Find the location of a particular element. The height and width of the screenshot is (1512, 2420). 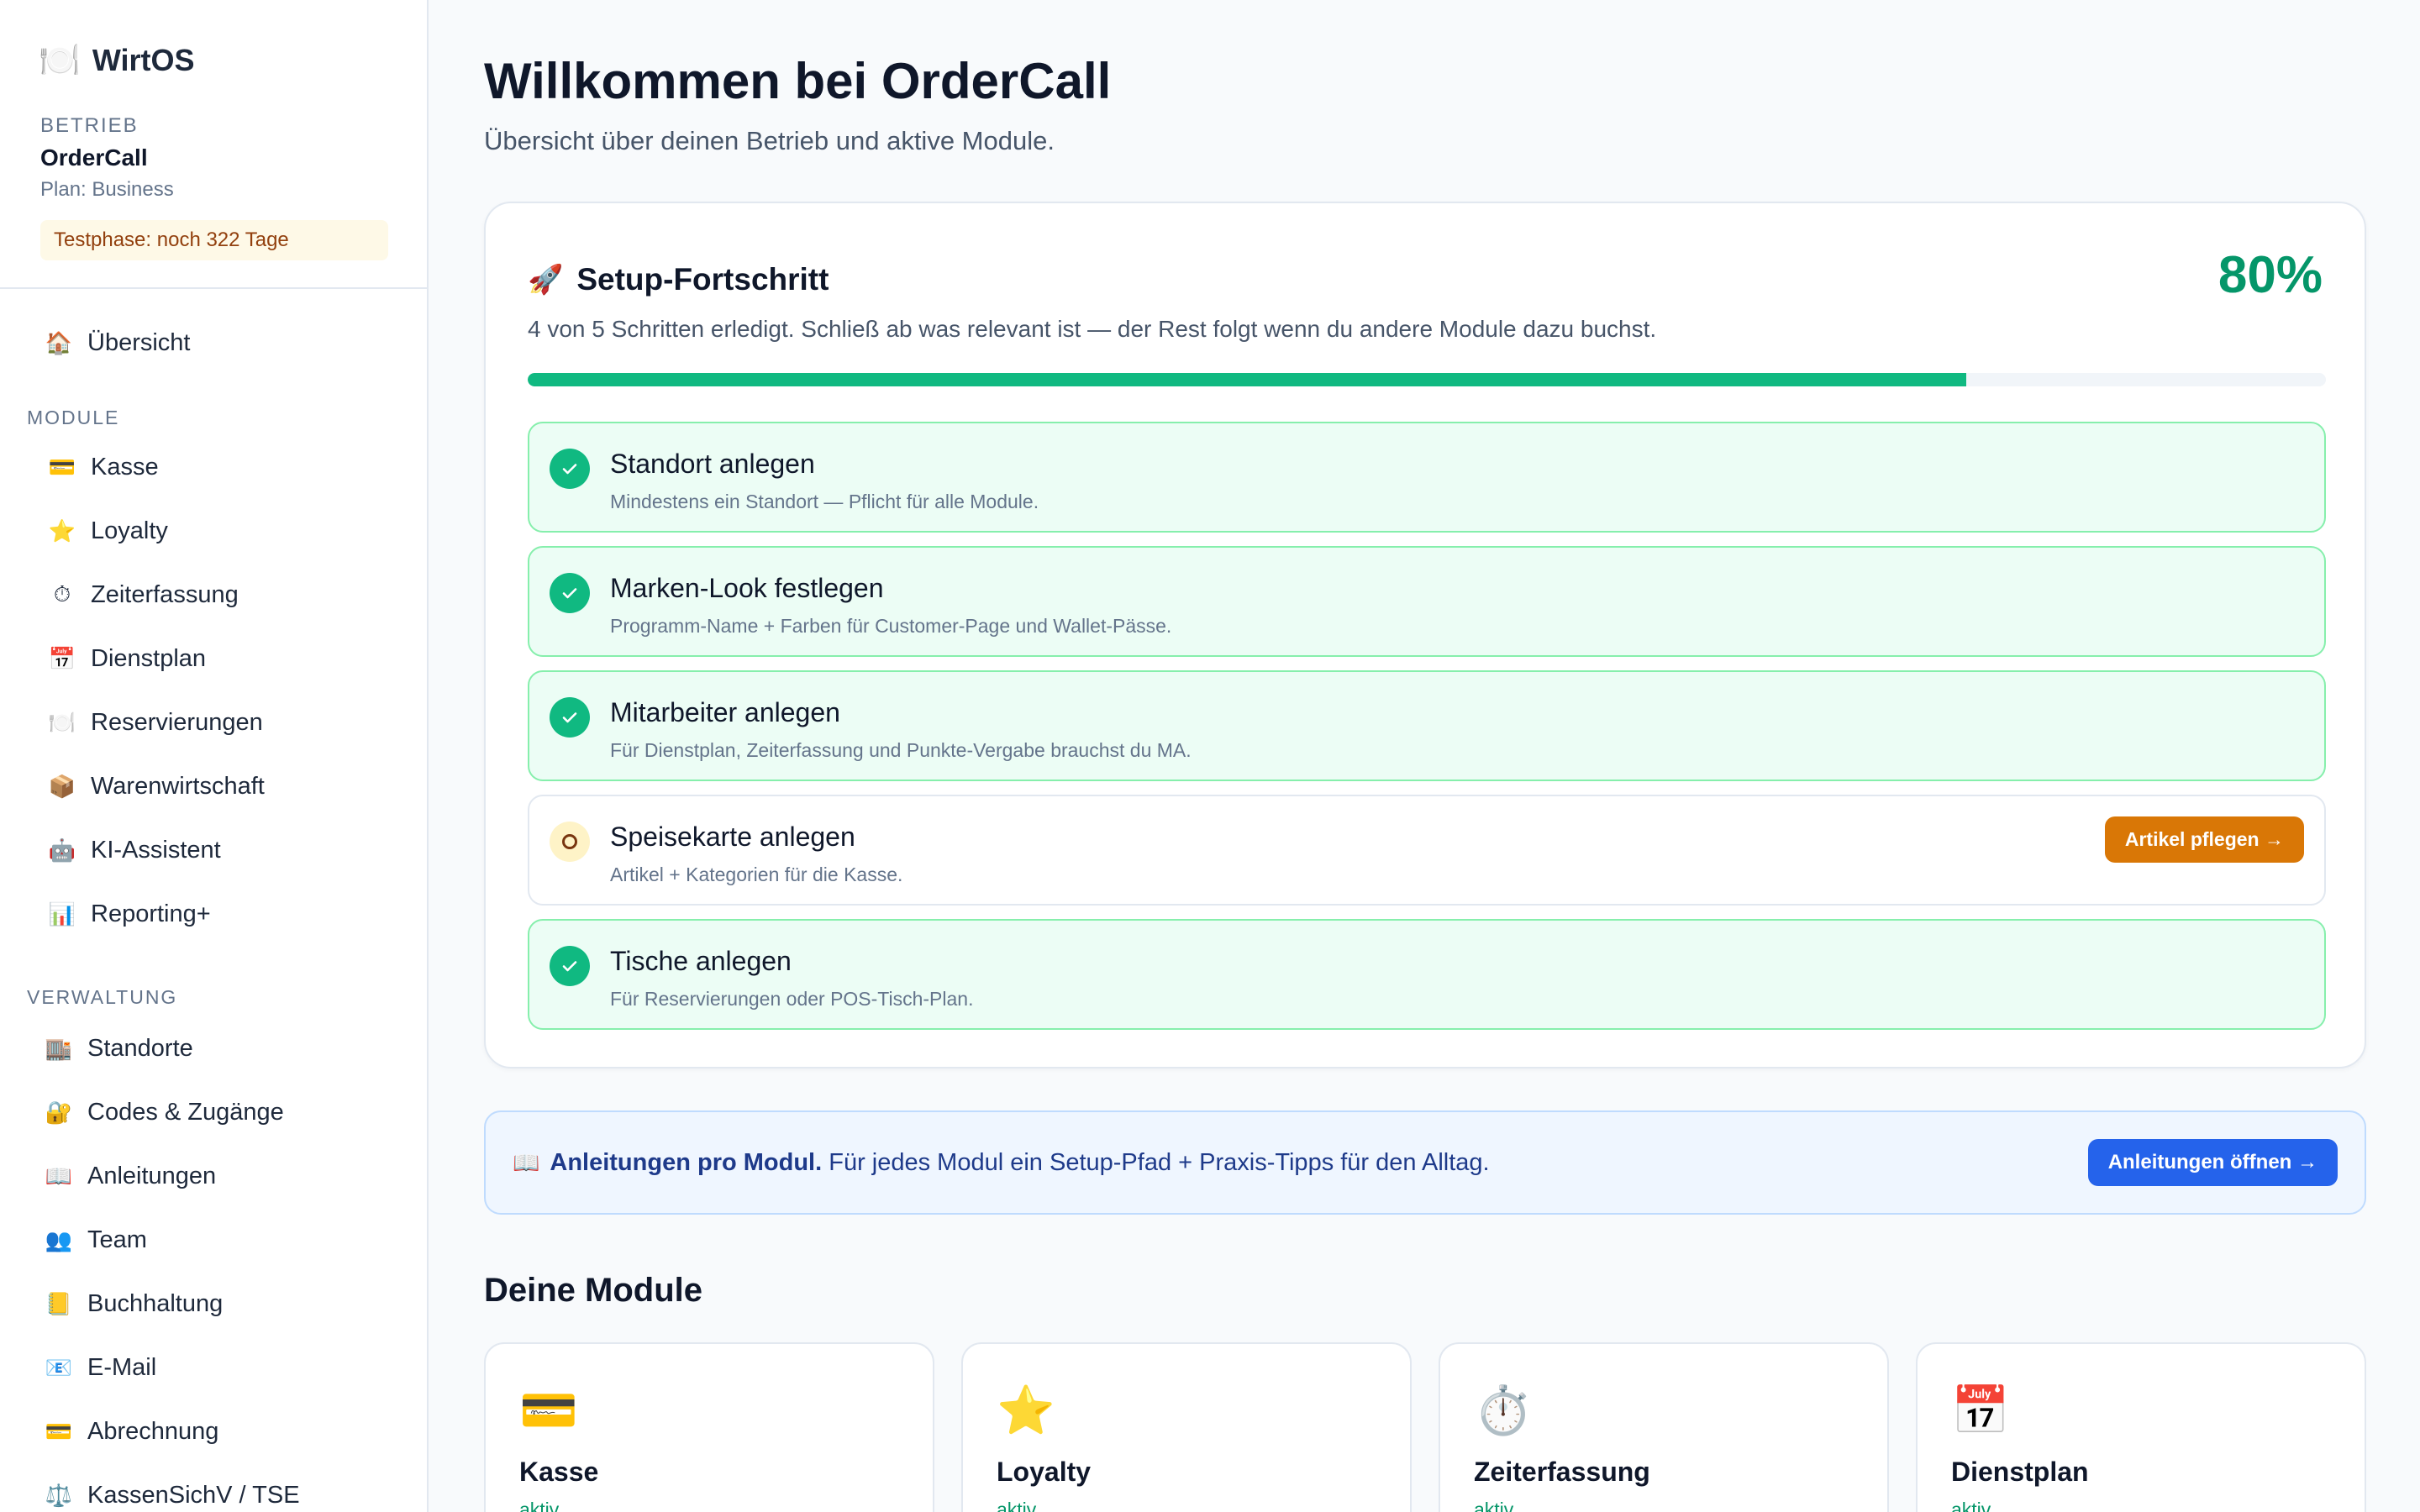

rocket-icon: 🚀 is located at coordinates (546, 280).